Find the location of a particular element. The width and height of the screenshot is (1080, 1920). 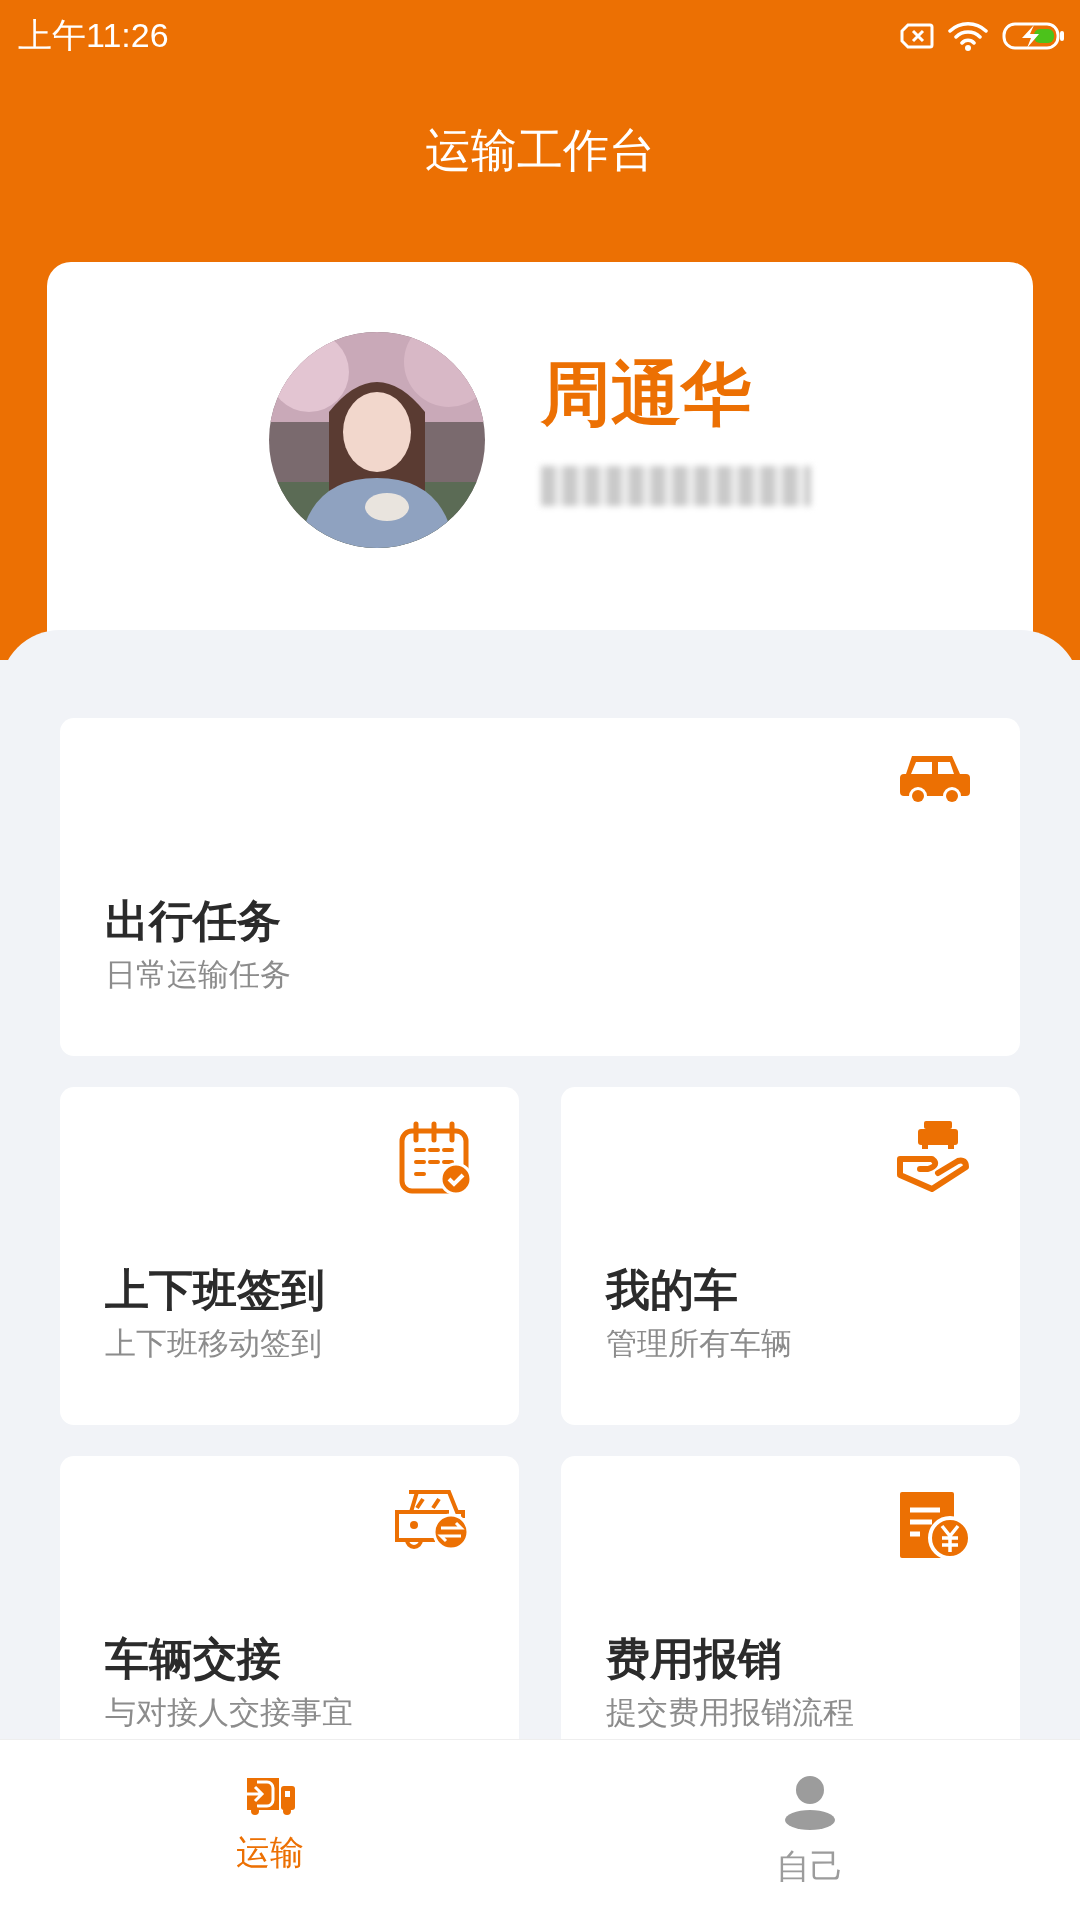

user-name: 周通华 is located at coordinates (646, 394).